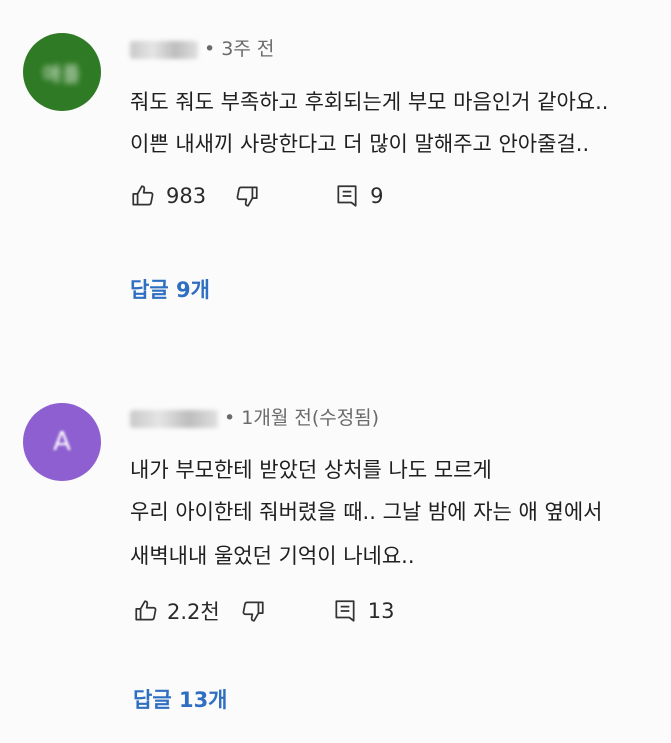 The height and width of the screenshot is (743, 671). What do you see at coordinates (180, 699) in the screenshot?
I see `view-replies-link: 답글 13개` at bounding box center [180, 699].